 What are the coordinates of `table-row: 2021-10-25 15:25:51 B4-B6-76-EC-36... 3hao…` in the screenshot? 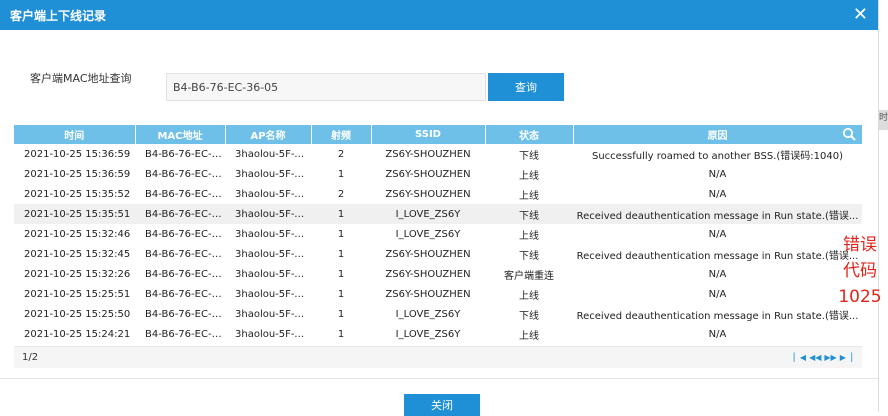 It's located at (438, 294).